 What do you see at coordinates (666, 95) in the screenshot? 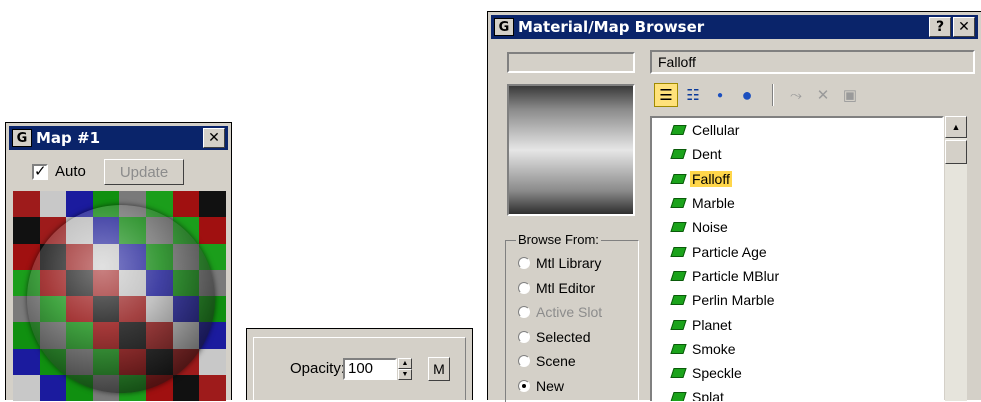
I see `list-text-icon: ☰` at bounding box center [666, 95].